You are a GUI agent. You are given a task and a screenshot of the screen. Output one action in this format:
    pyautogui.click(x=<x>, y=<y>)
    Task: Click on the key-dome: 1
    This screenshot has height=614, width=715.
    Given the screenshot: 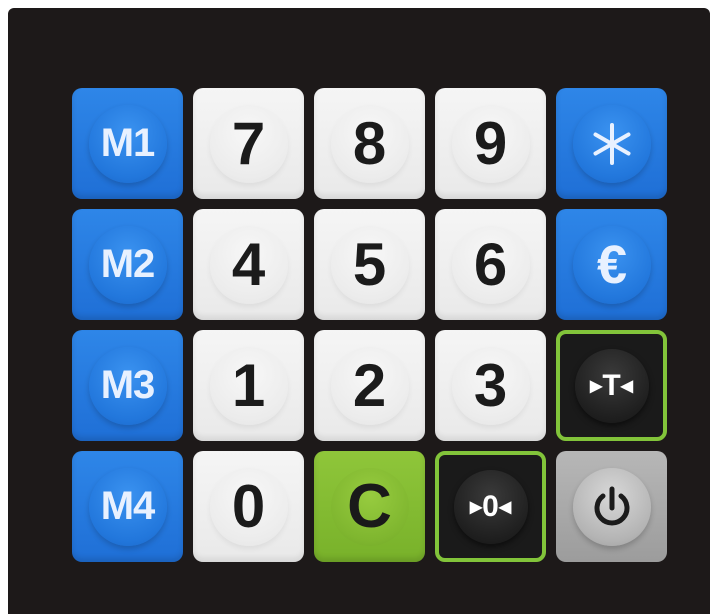 What is the action you would take?
    pyautogui.click(x=248, y=385)
    